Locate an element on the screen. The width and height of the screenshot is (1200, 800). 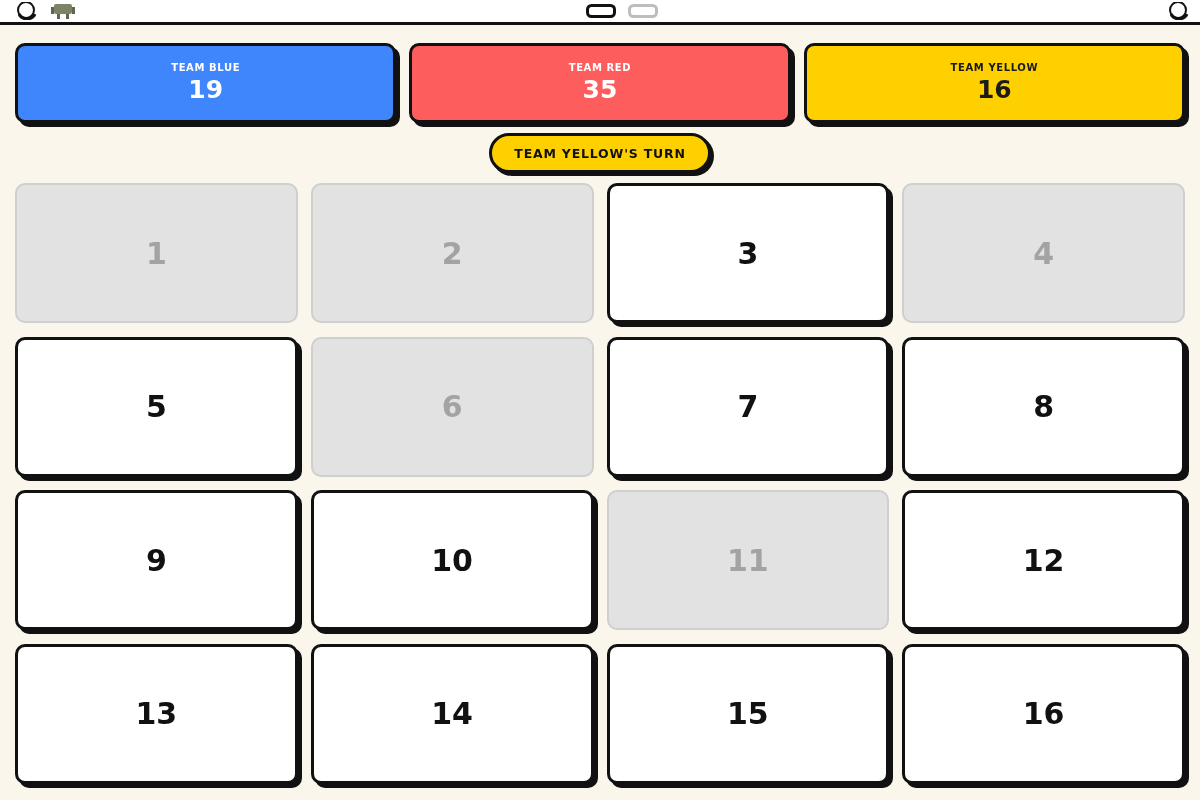
turn-indicator: TEAM YELLOW'S TURN is located at coordinates (600, 153).